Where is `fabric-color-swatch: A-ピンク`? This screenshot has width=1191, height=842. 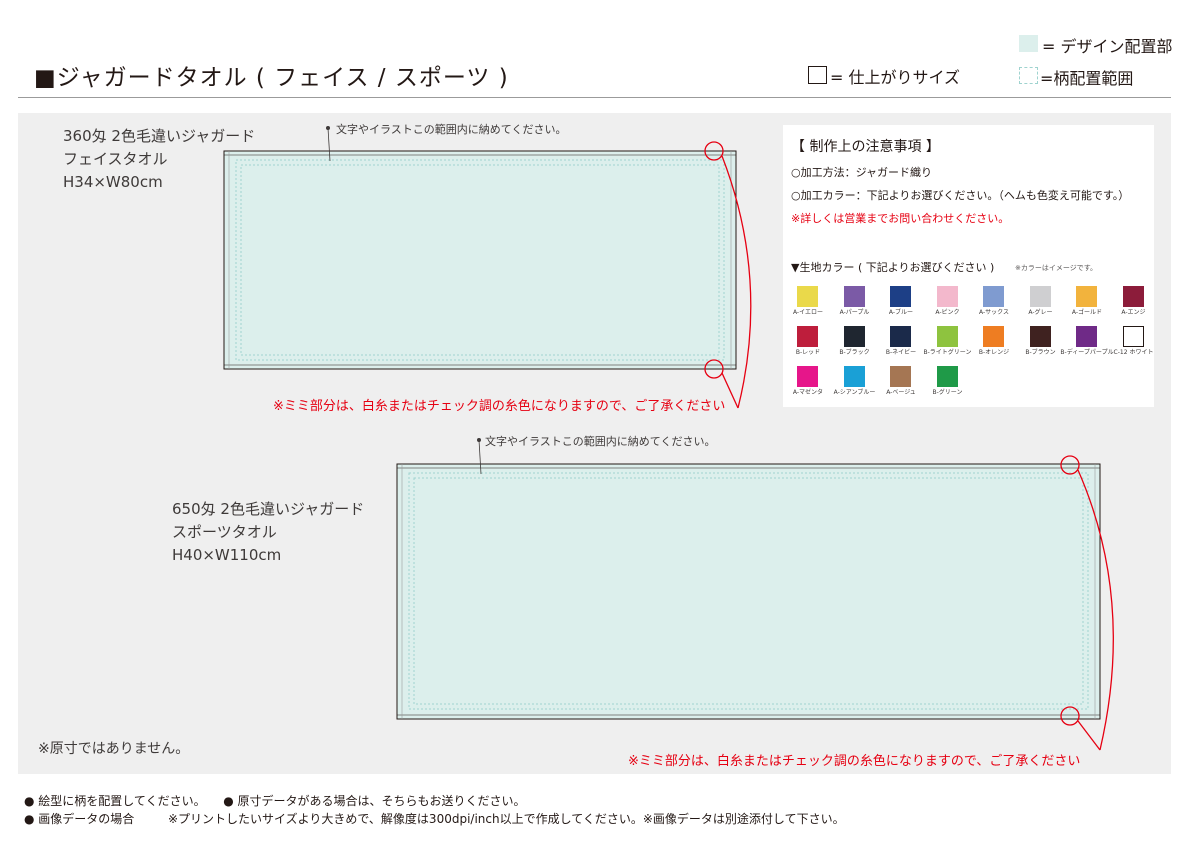
fabric-color-swatch: A-ピンク is located at coordinates (948, 303).